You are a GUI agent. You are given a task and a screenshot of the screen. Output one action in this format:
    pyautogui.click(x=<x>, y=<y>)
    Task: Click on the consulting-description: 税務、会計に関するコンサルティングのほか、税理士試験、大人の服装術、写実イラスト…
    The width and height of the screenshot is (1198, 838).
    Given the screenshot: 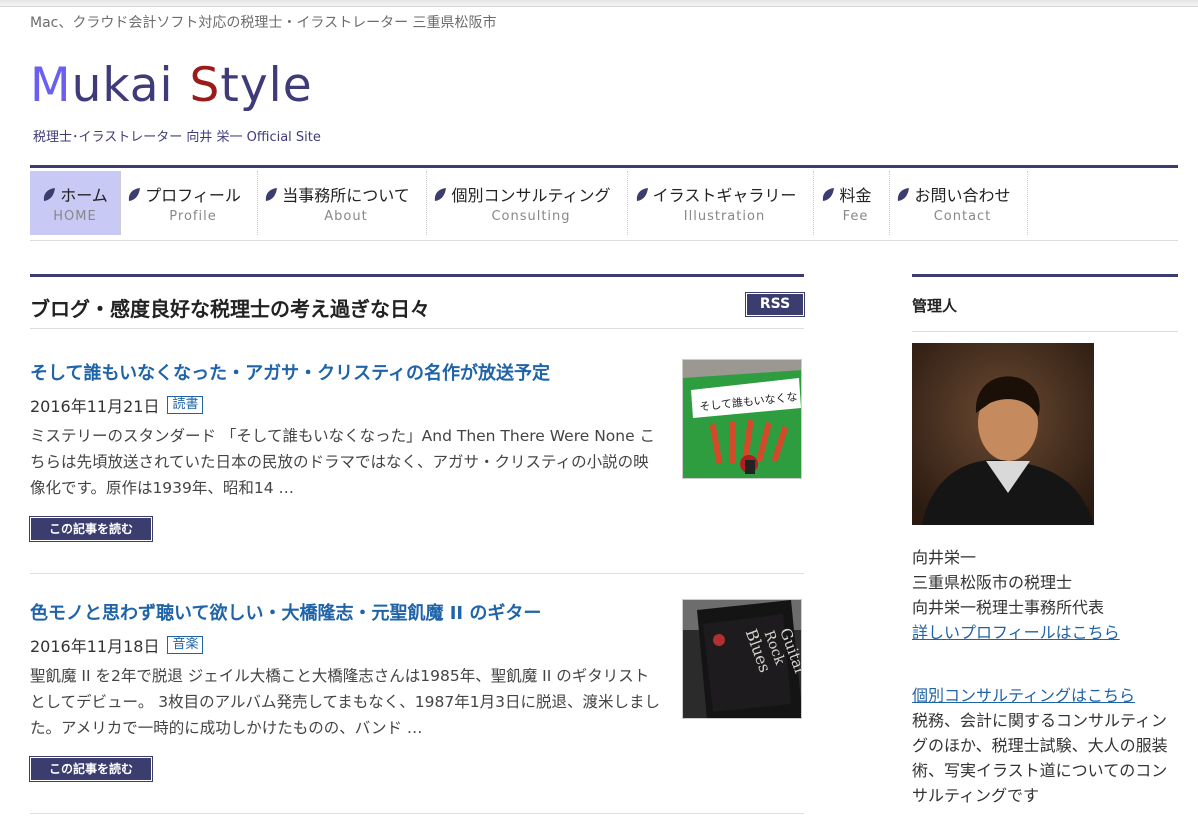 What is the action you would take?
    pyautogui.click(x=1040, y=758)
    